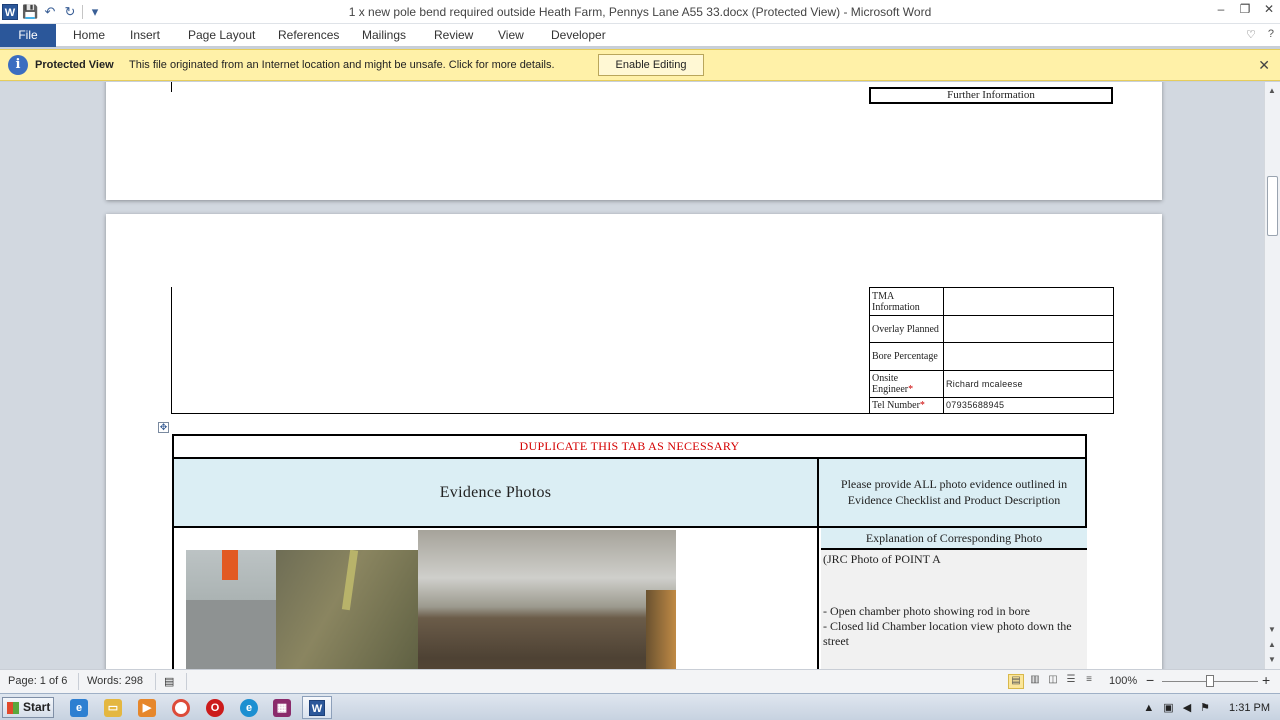 This screenshot has width=1280, height=720. Describe the element at coordinates (1260, 34) in the screenshot. I see `ribbon-right-controls: ♡ ?` at that location.